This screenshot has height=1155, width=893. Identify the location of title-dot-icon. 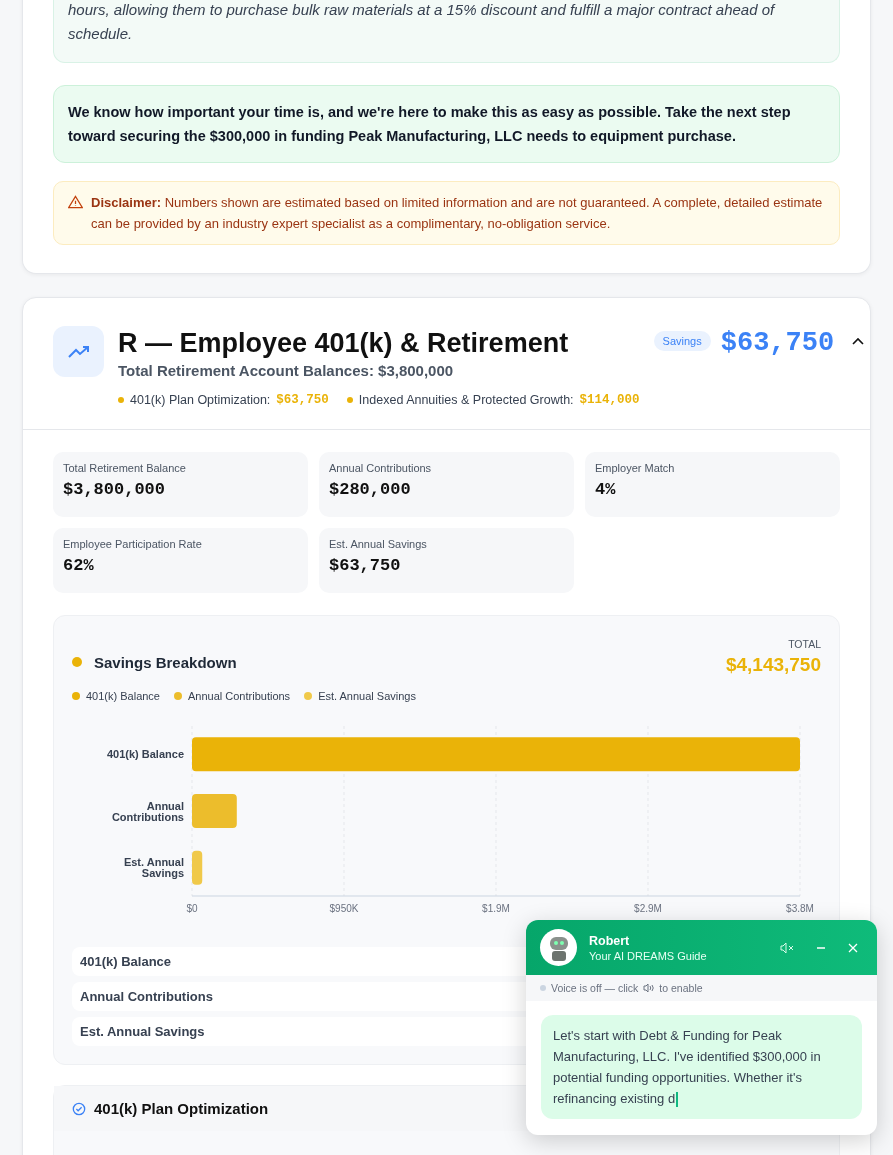
(77, 662).